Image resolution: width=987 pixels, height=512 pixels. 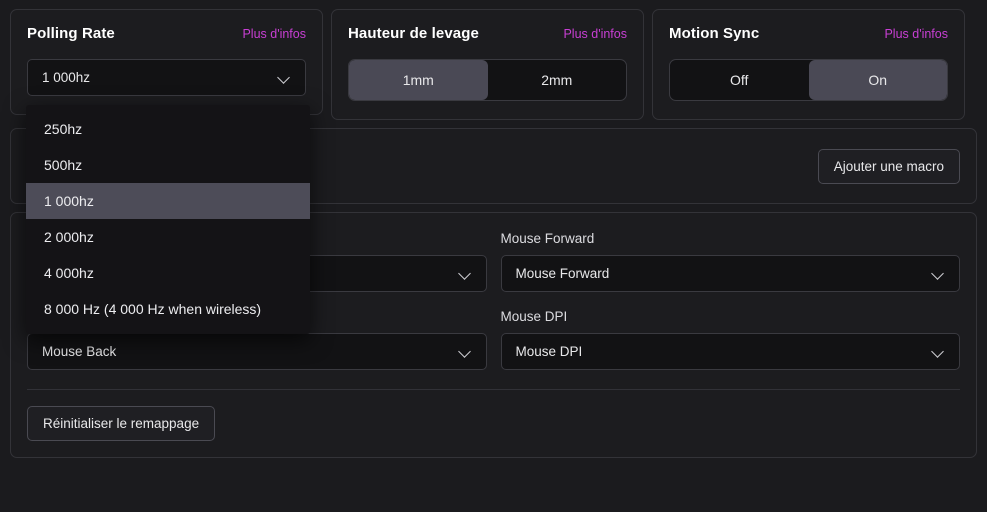 I want to click on reset-remap-button: Réinitialiser le remappage, so click(x=121, y=423).